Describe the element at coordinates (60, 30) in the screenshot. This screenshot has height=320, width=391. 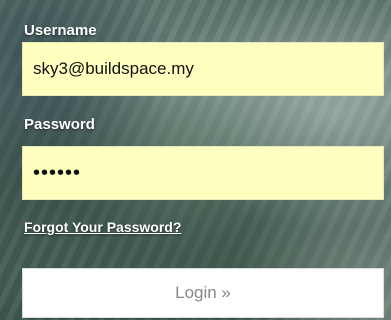
I see `username-label: Username` at that location.